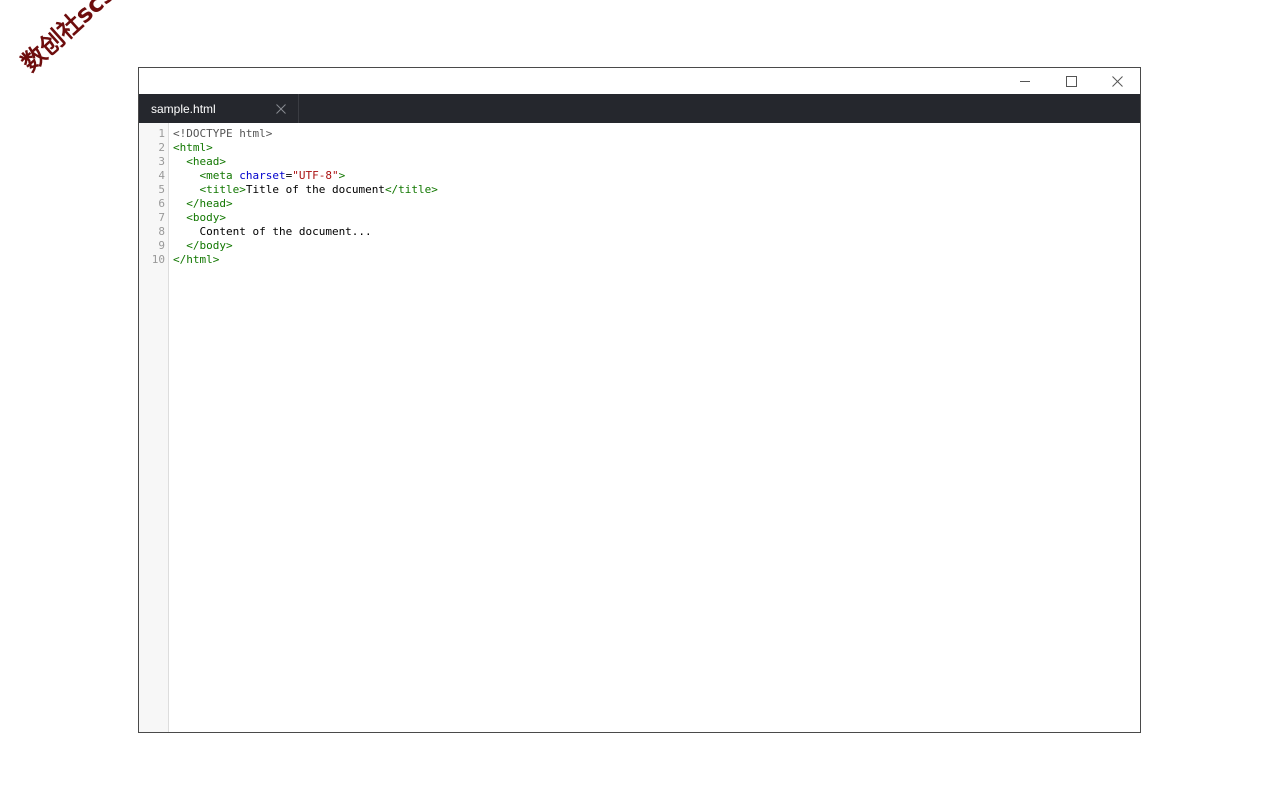 The height and width of the screenshot is (800, 1280). What do you see at coordinates (216, 175) in the screenshot?
I see `code-token-tag: <meta` at bounding box center [216, 175].